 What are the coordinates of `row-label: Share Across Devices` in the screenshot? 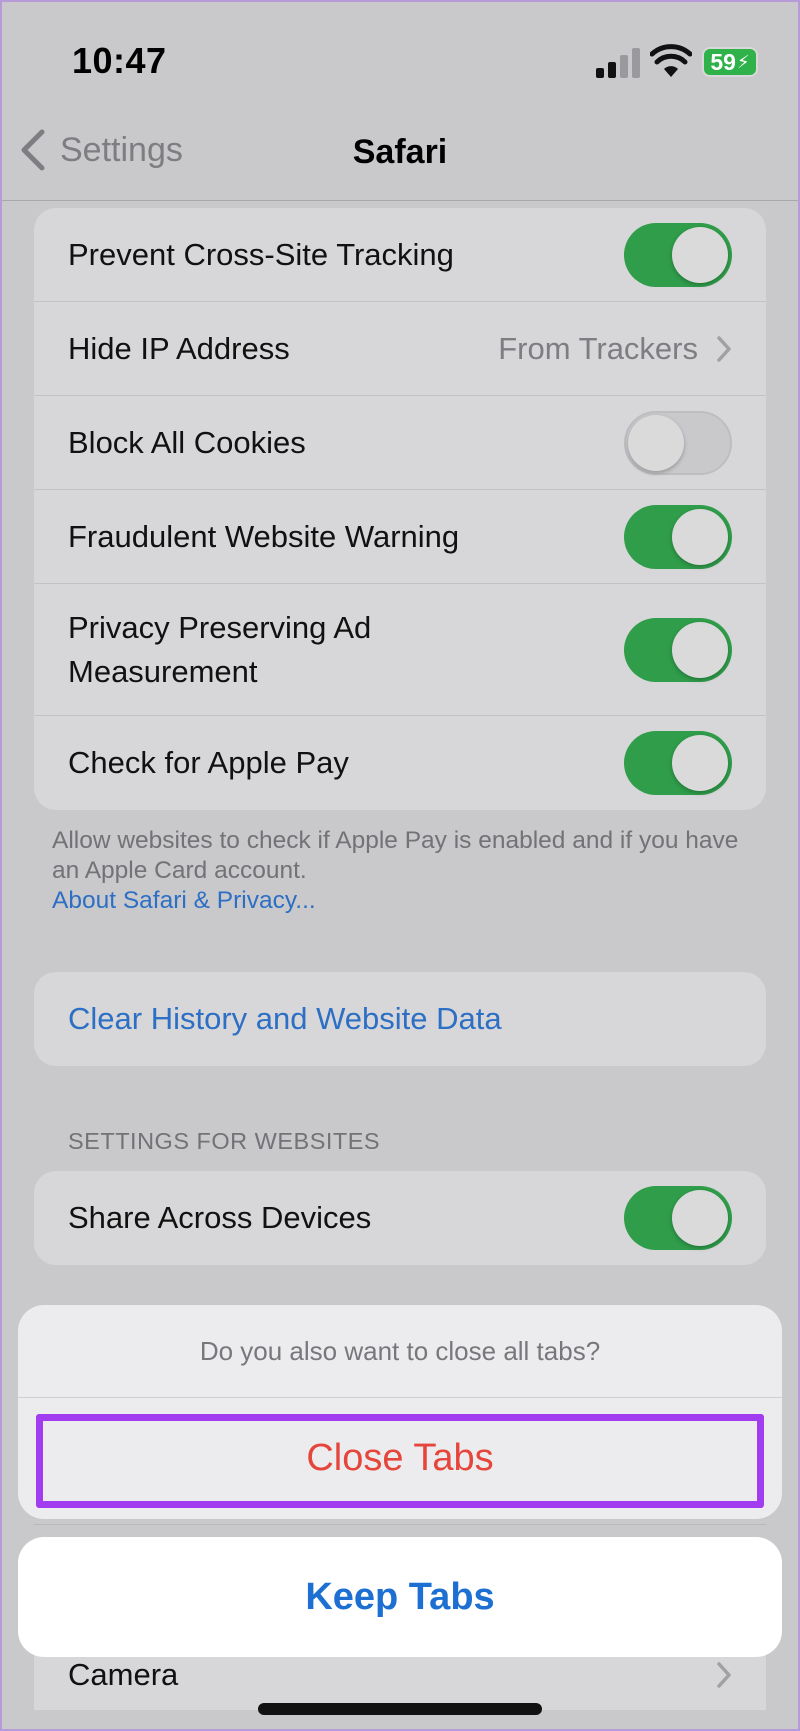 It's located at (220, 1217).